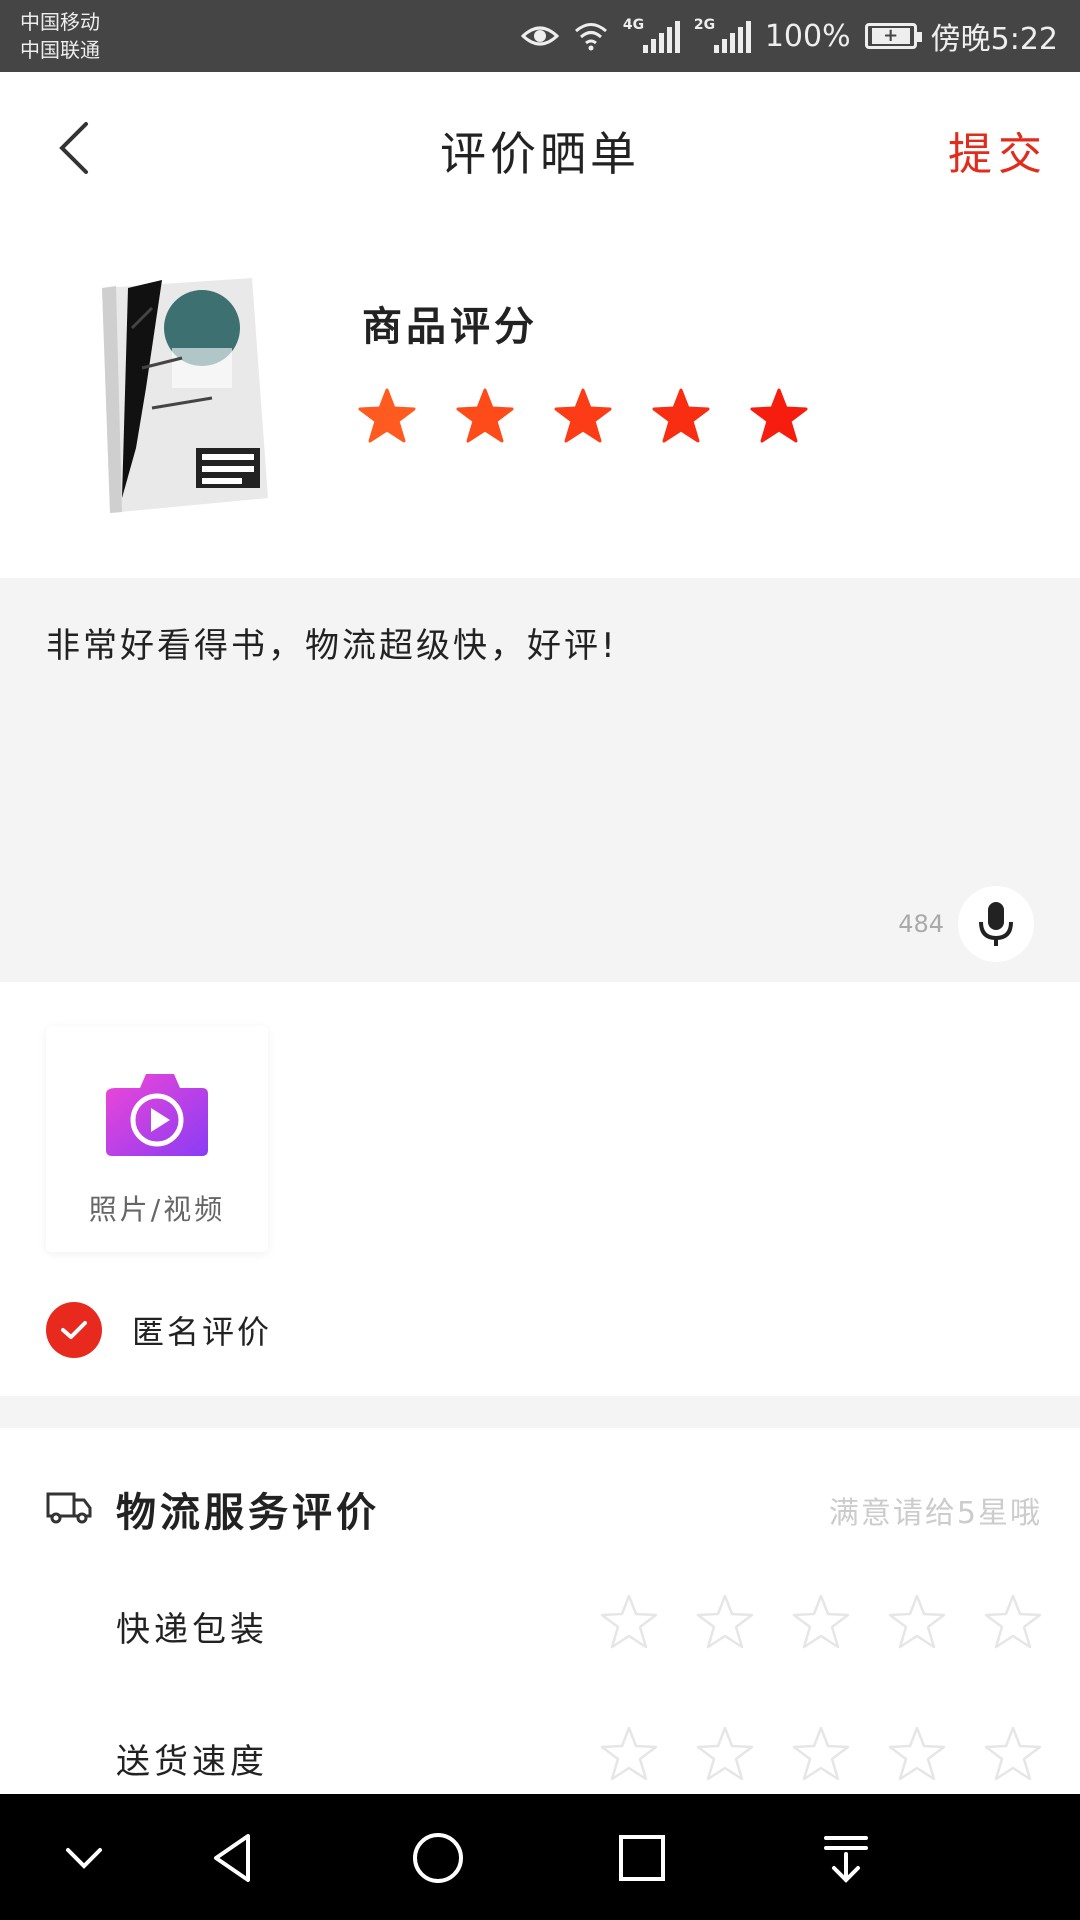 The height and width of the screenshot is (1920, 1080). I want to click on carrier-info: 中国移动 中国联通, so click(60, 36).